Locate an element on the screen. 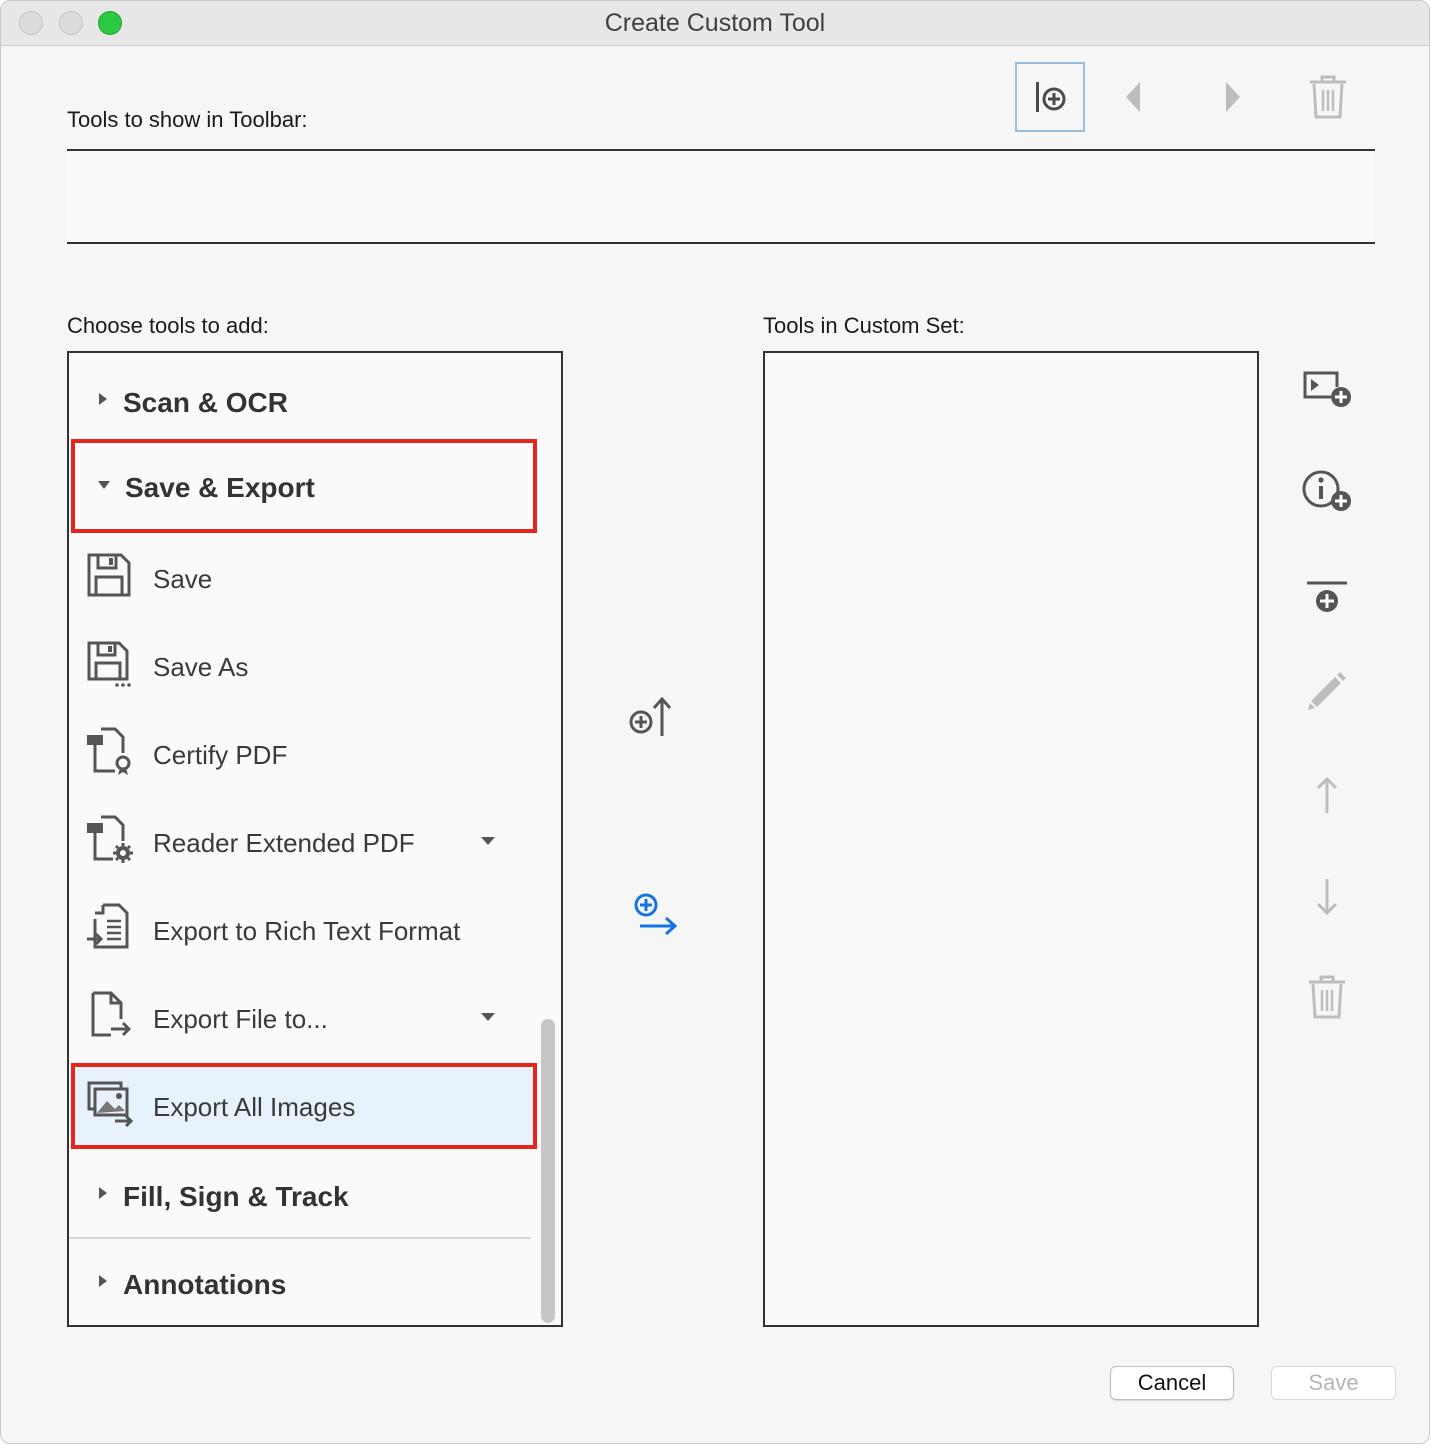 The image size is (1432, 1448). add-to-custom-set-button is located at coordinates (653, 915).